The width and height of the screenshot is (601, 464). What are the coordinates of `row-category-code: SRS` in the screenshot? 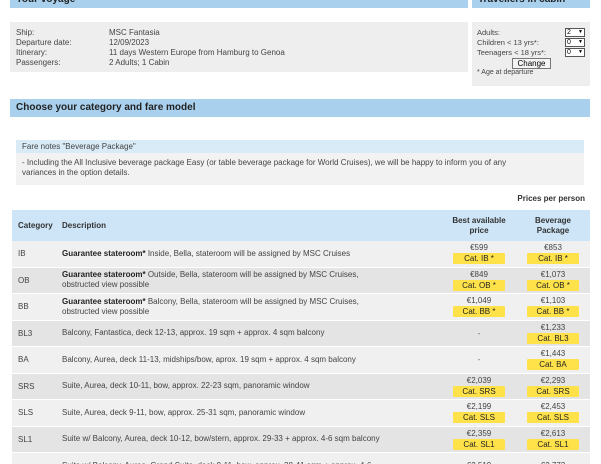 It's located at (26, 386).